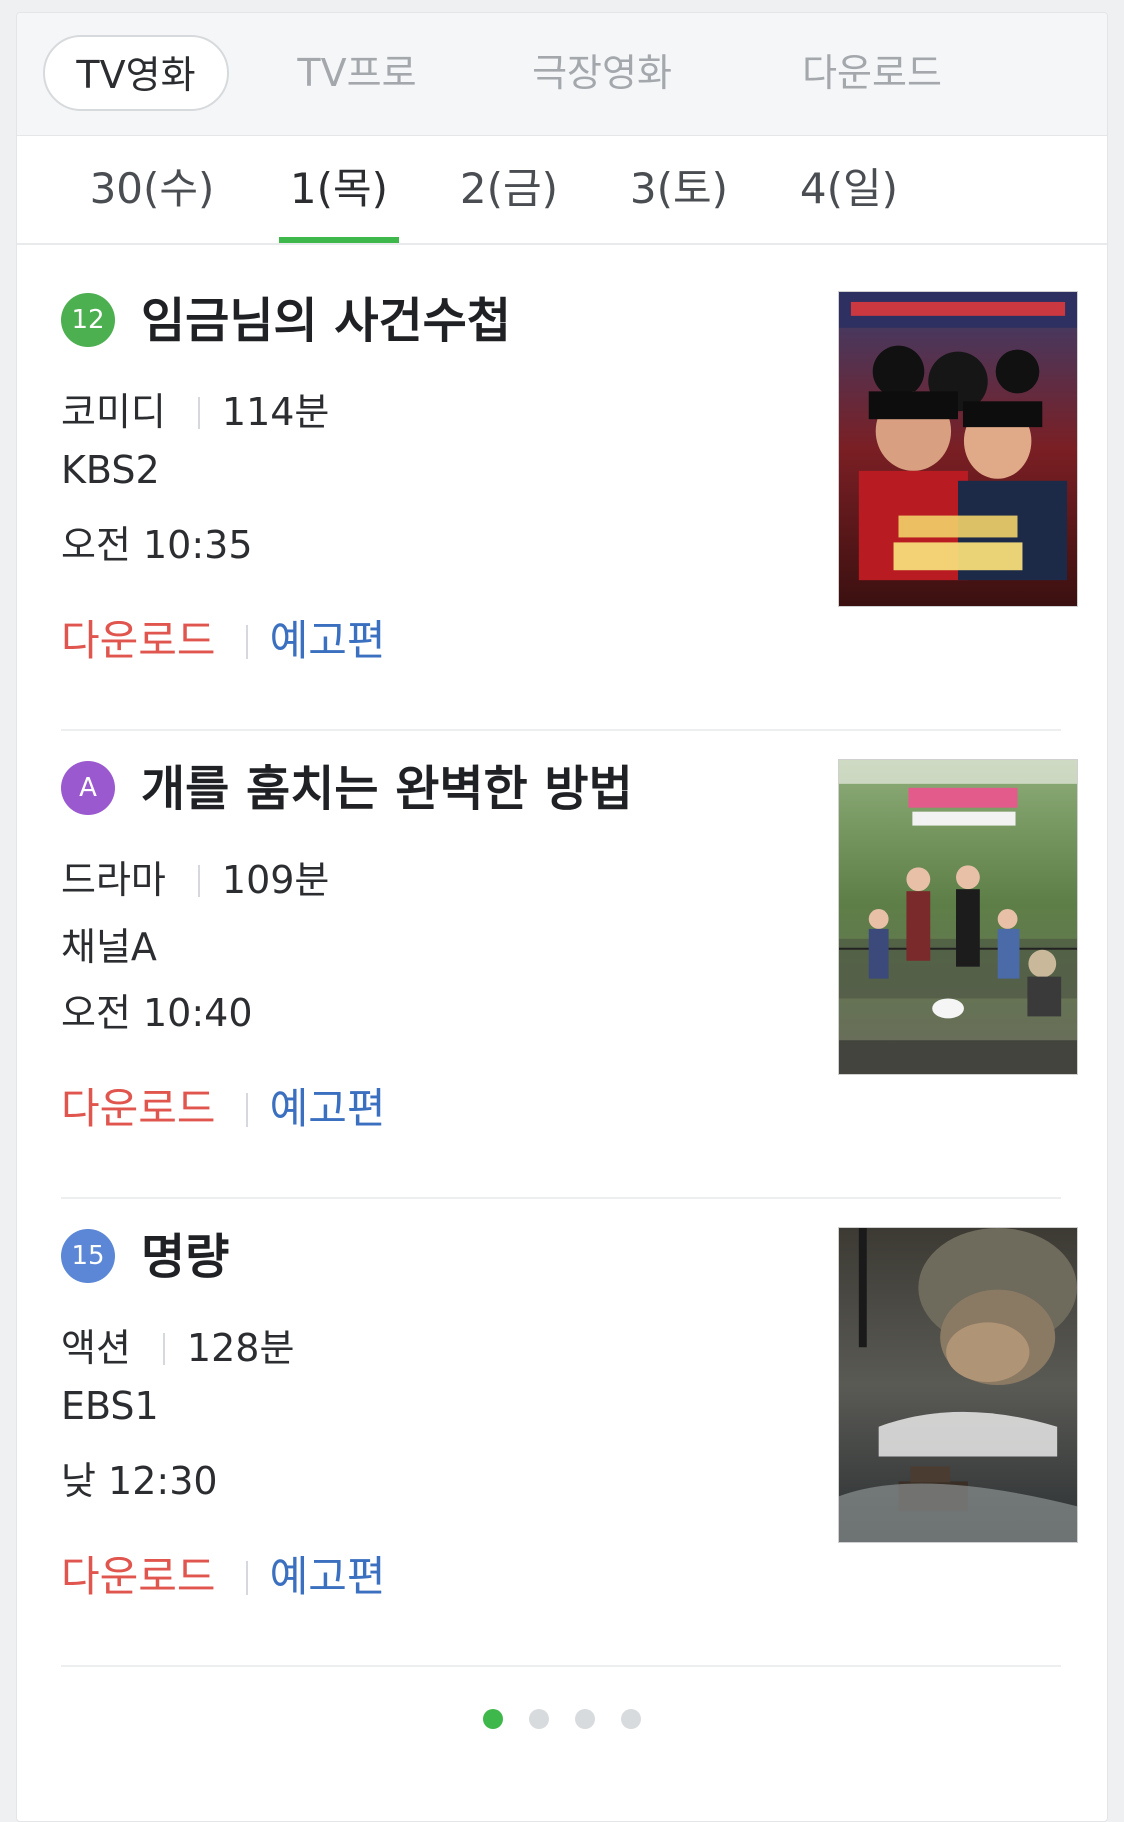 The width and height of the screenshot is (1124, 1822). I want to click on movie-genre: 코미디, so click(113, 412).